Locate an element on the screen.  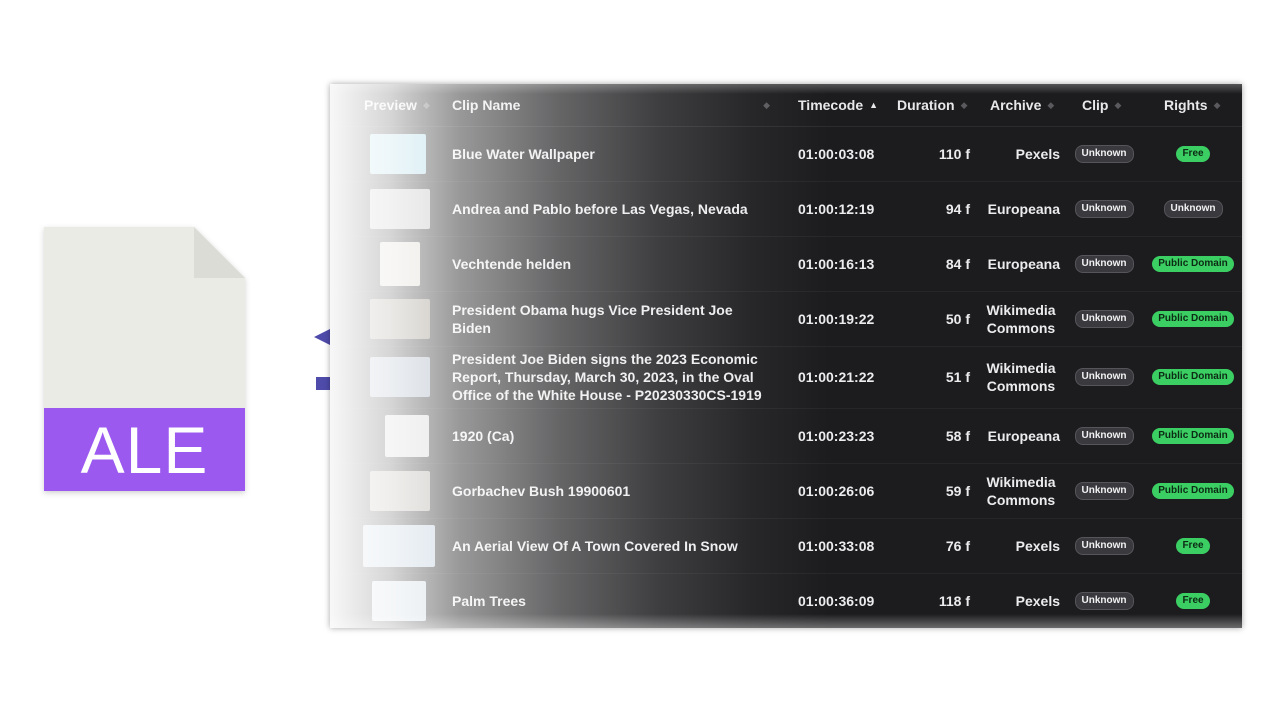
duration: 58 f is located at coordinates (957, 435).